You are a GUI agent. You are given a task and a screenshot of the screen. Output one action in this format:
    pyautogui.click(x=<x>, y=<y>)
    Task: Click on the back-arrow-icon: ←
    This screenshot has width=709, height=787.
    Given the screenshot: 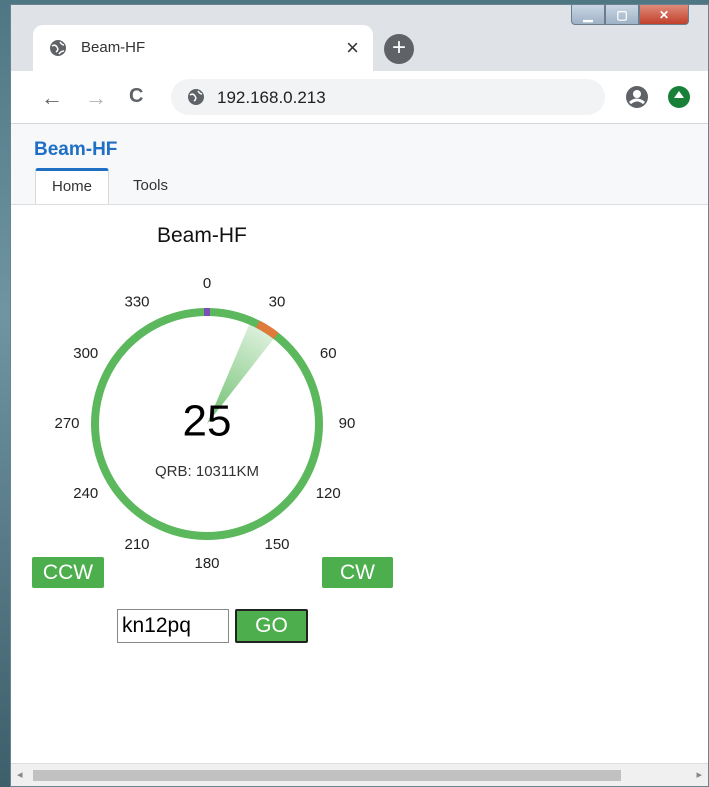 What is the action you would take?
    pyautogui.click(x=52, y=98)
    